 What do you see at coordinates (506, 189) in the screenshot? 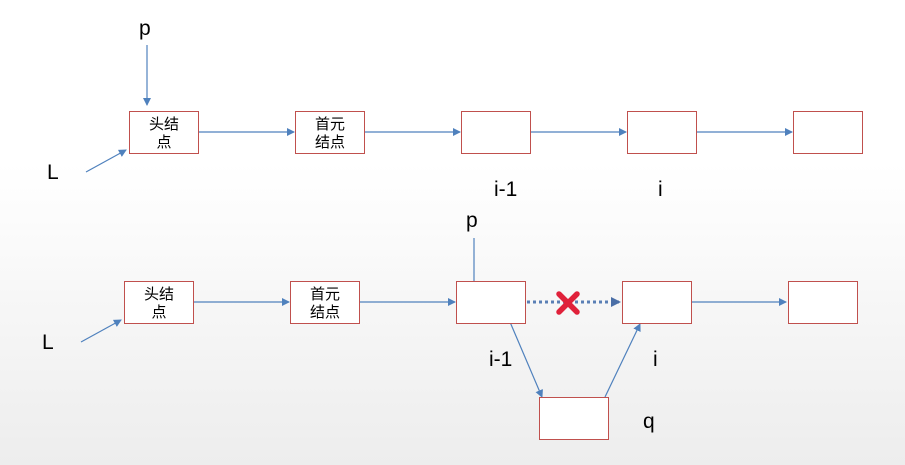
I see `label-i-minus-1-top: i-1` at bounding box center [506, 189].